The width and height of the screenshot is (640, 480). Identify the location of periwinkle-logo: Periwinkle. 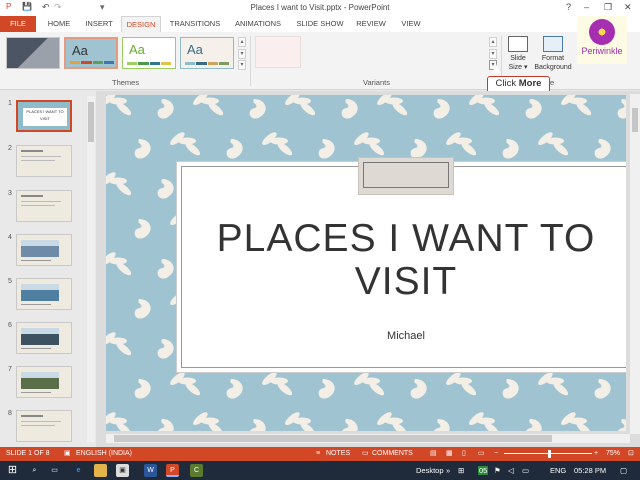
(602, 40).